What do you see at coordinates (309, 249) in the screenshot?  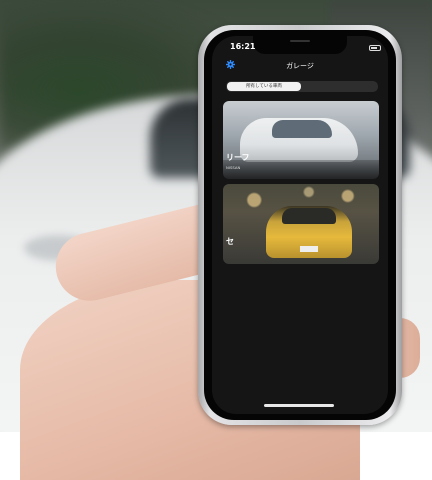 I see `car-2-photo-plate` at bounding box center [309, 249].